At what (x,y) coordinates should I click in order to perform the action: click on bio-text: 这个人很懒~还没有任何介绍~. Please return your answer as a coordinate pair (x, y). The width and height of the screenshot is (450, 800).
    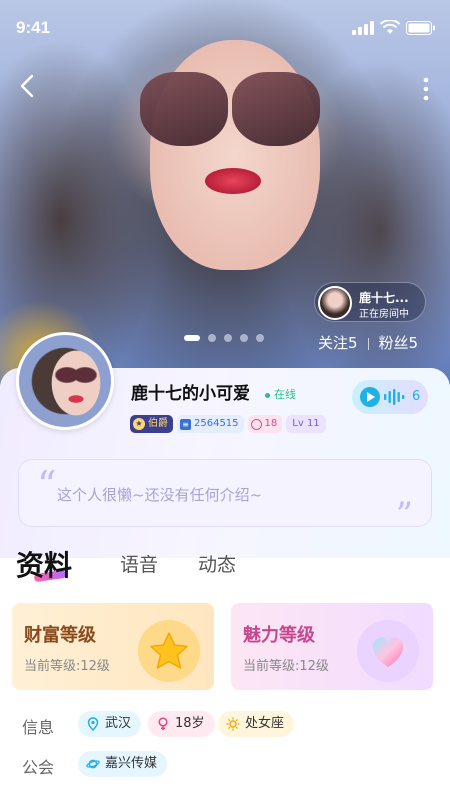
    Looking at the image, I should click on (160, 495).